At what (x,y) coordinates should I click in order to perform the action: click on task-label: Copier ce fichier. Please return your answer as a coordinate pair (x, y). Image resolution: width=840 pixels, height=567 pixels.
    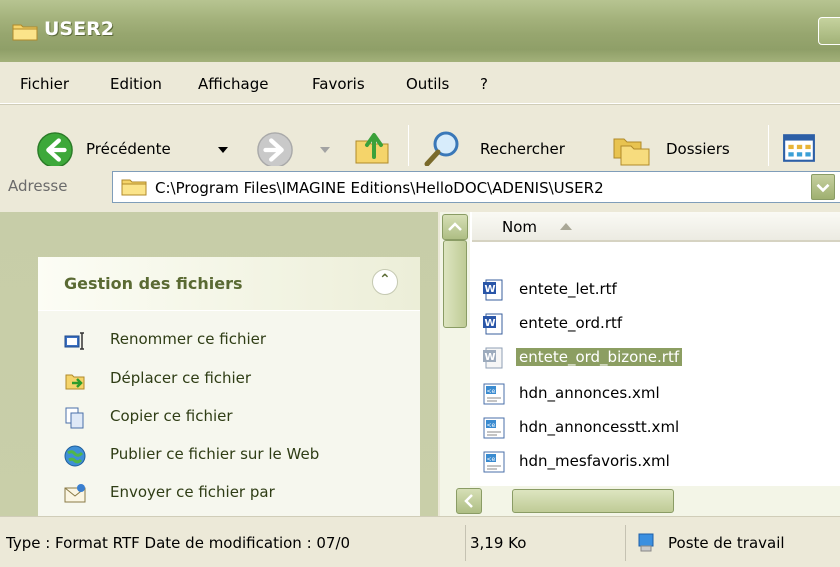
    Looking at the image, I should click on (171, 416).